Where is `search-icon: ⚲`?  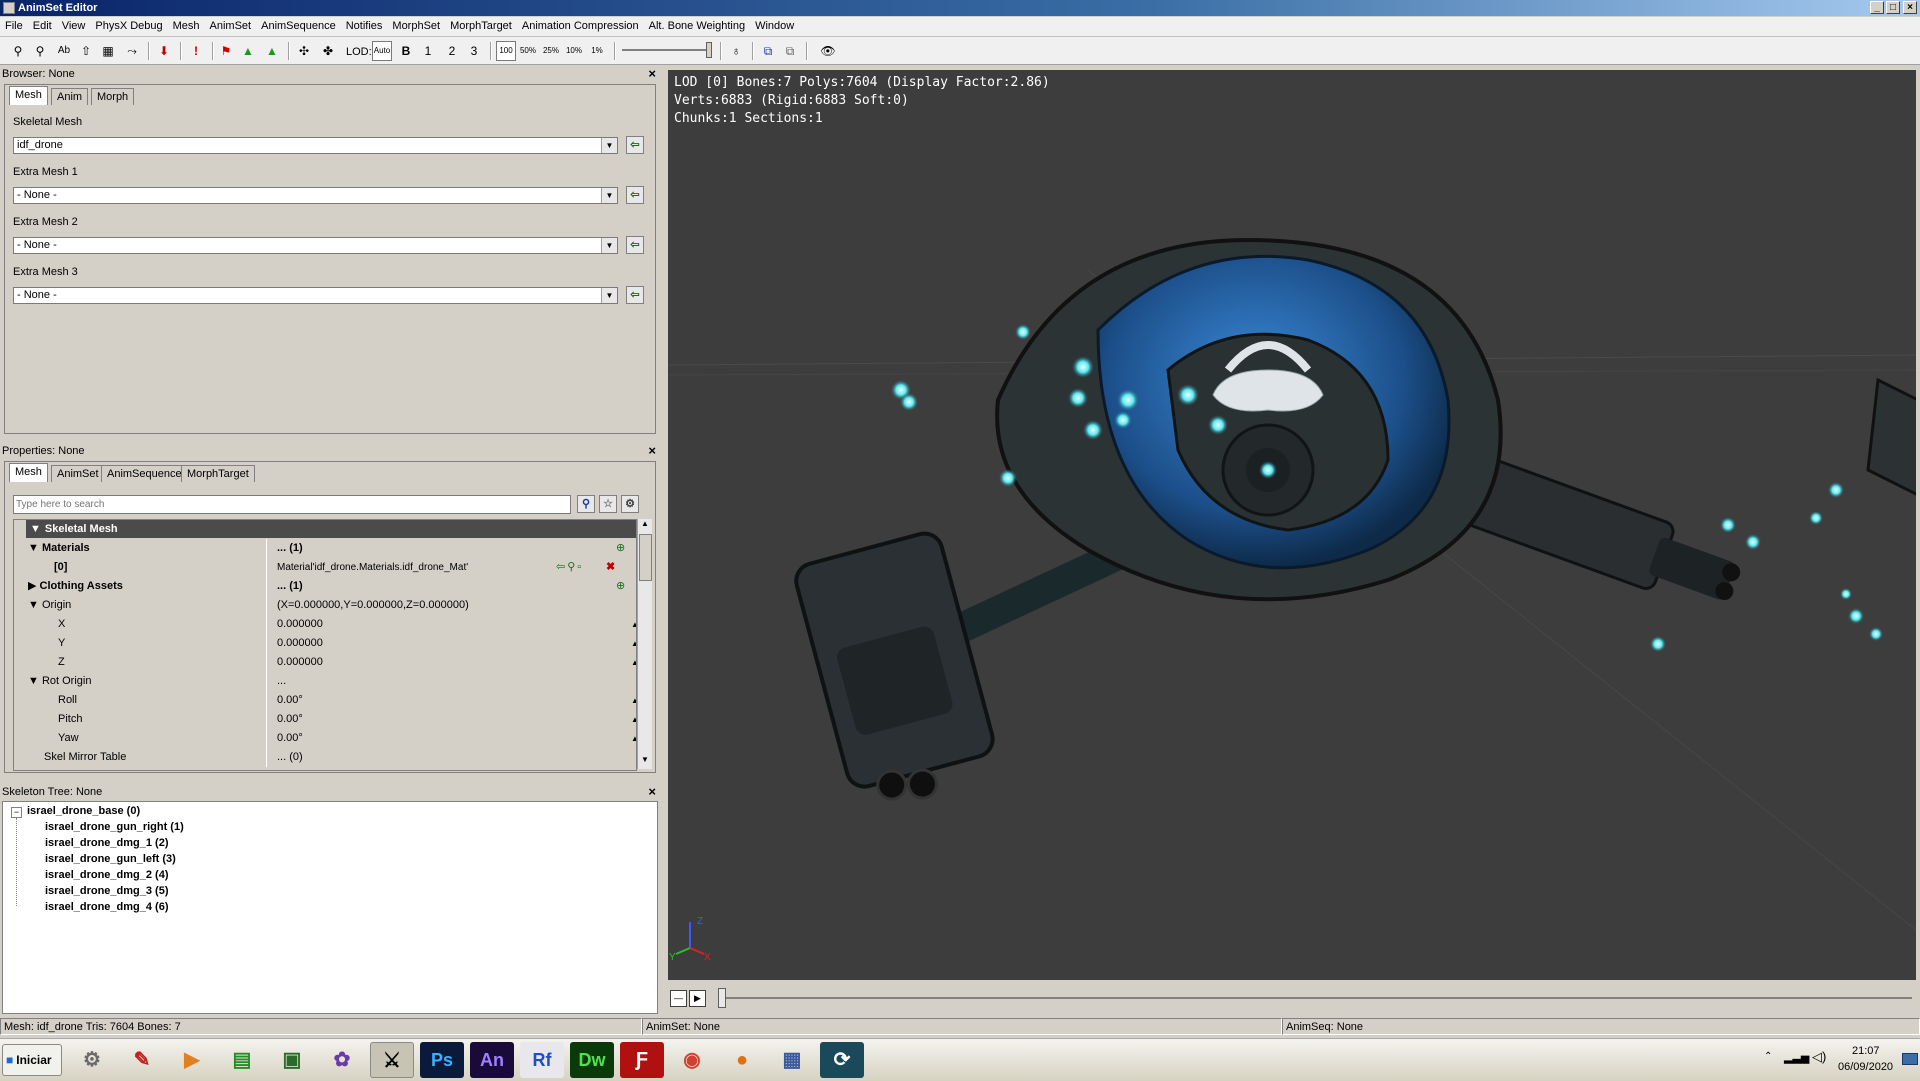 search-icon: ⚲ is located at coordinates (586, 504).